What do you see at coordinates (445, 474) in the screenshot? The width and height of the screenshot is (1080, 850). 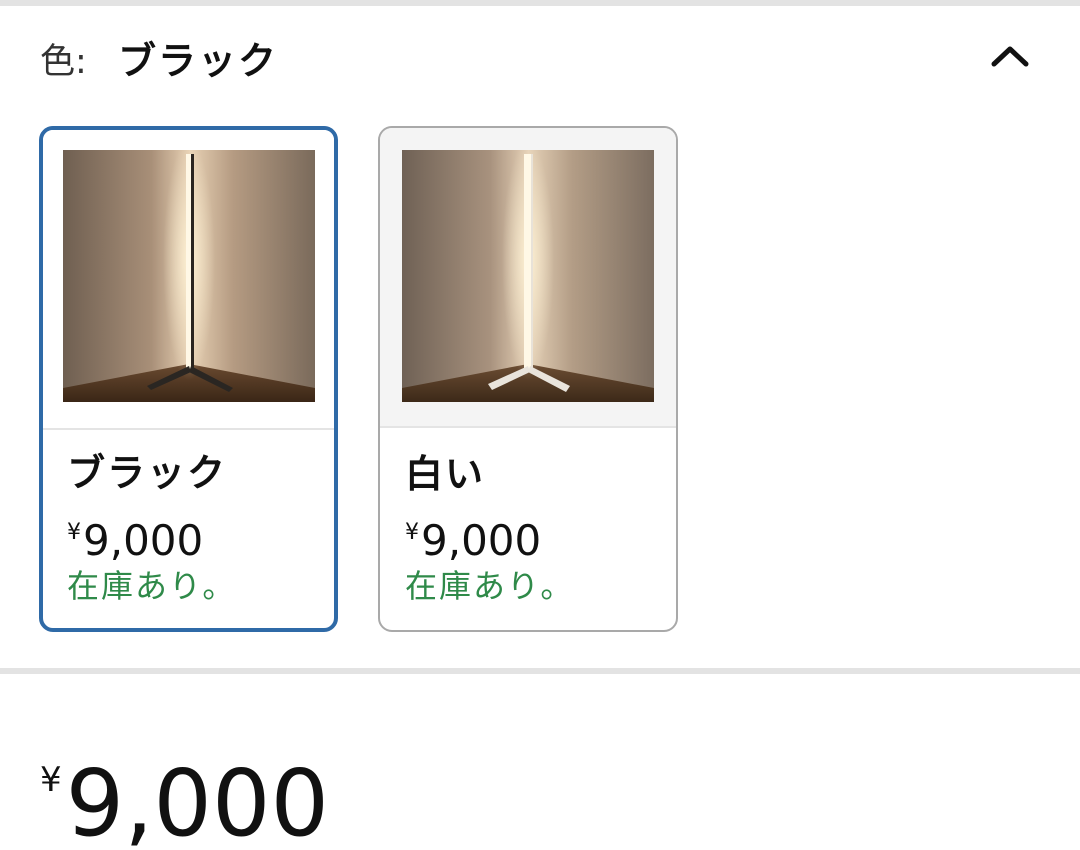 I see `swatch-color-name: 白い` at bounding box center [445, 474].